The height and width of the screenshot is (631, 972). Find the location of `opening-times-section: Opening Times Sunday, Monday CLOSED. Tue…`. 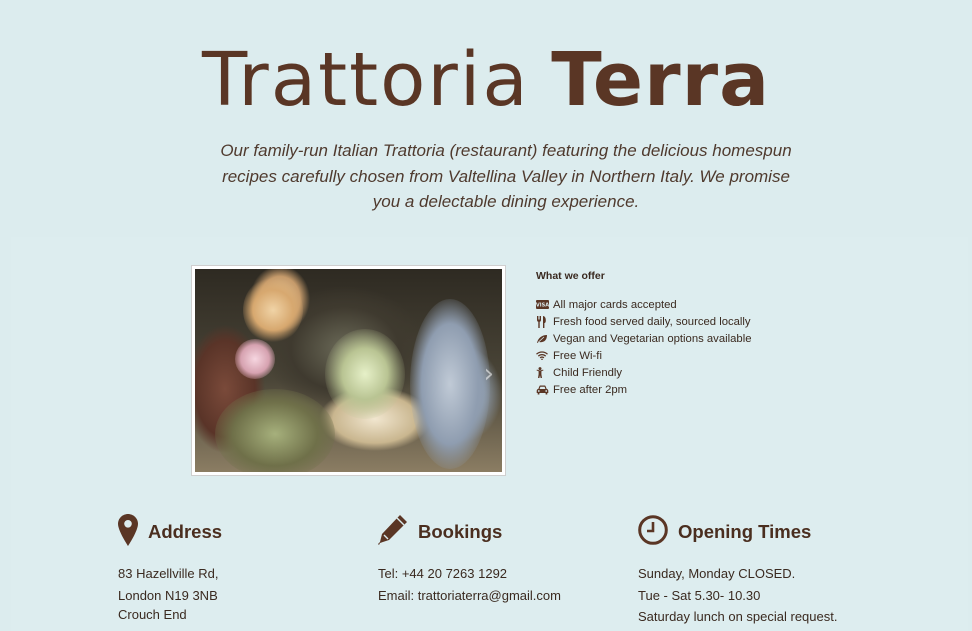

opening-times-section: Opening Times Sunday, Monday CLOSED. Tue… is located at coordinates (737, 571).